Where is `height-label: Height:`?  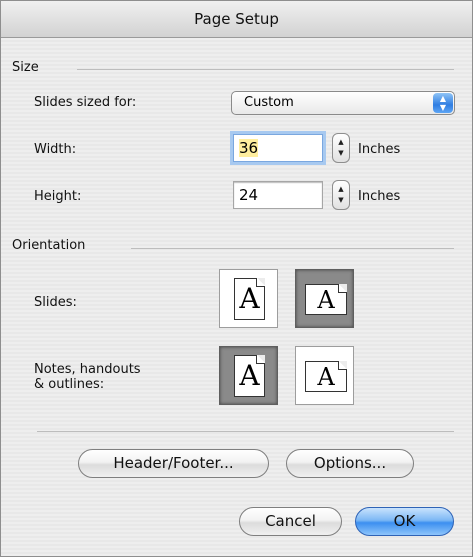
height-label: Height: is located at coordinates (58, 196).